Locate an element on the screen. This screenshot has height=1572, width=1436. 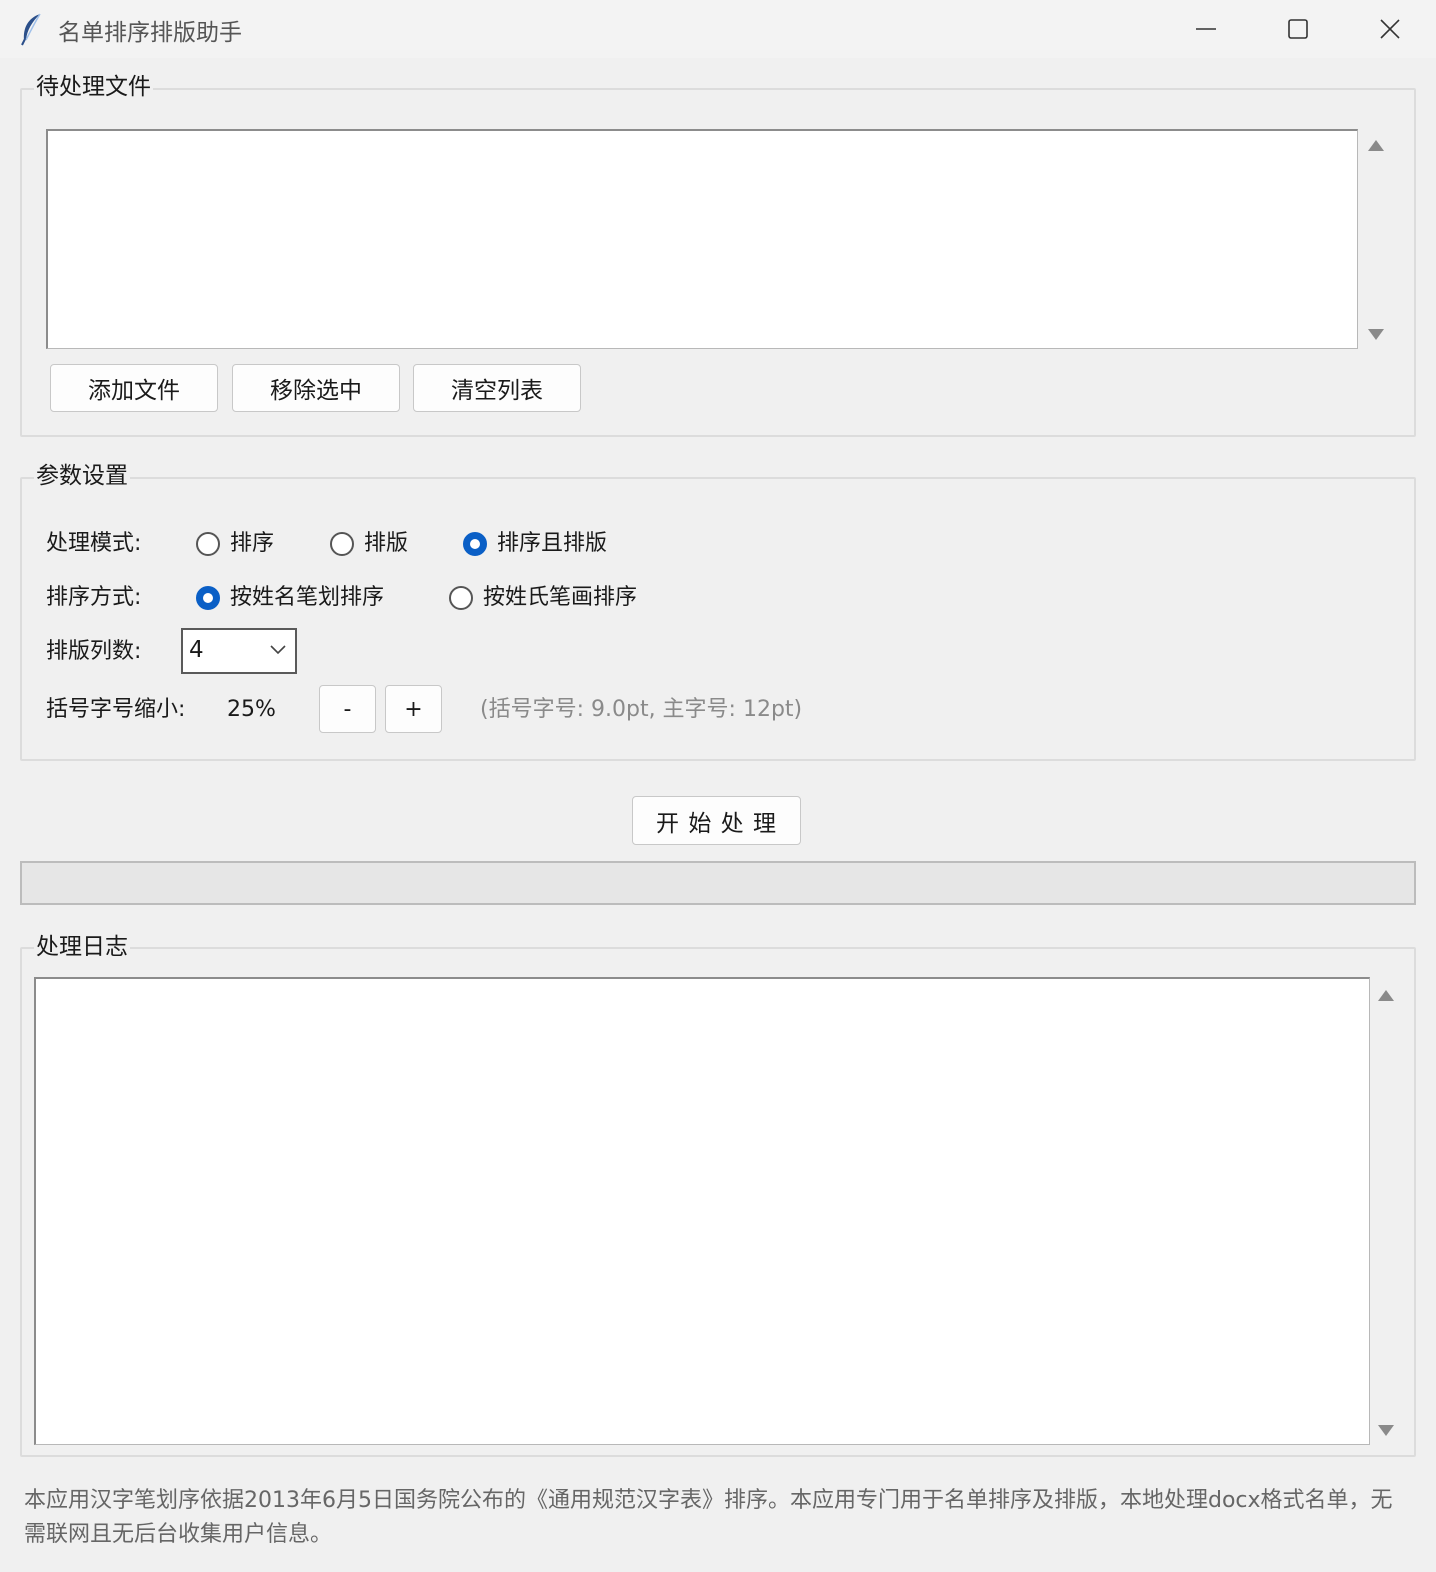
sort-option-surname: 按姓氏笔画排序 is located at coordinates (560, 598).